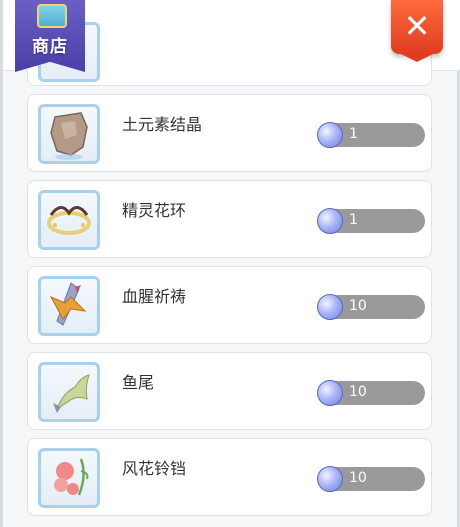  What do you see at coordinates (229, 133) in the screenshot?
I see `list-item: 土元素结晶 1` at bounding box center [229, 133].